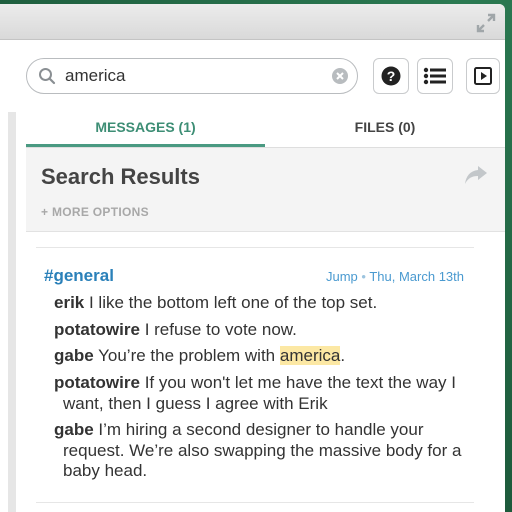  What do you see at coordinates (12, 312) in the screenshot?
I see `scroll-rail` at bounding box center [12, 312].